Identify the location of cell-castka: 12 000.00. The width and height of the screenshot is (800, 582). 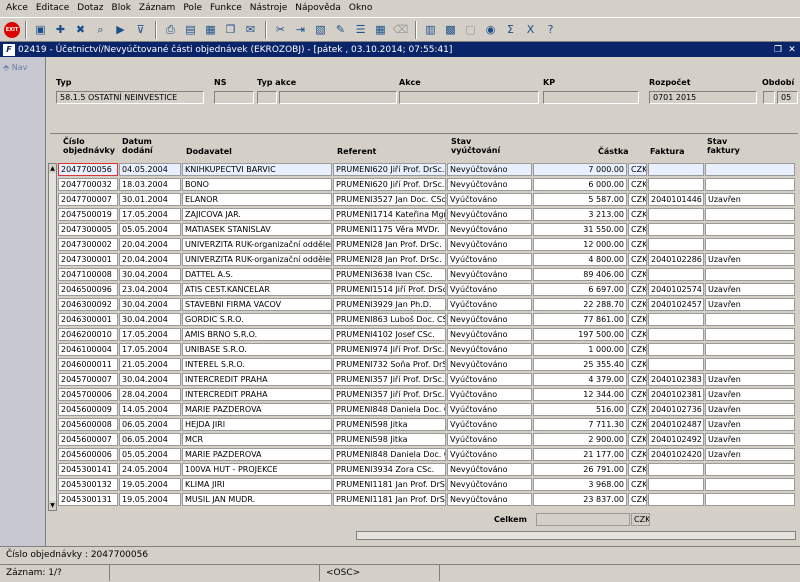
(580, 244).